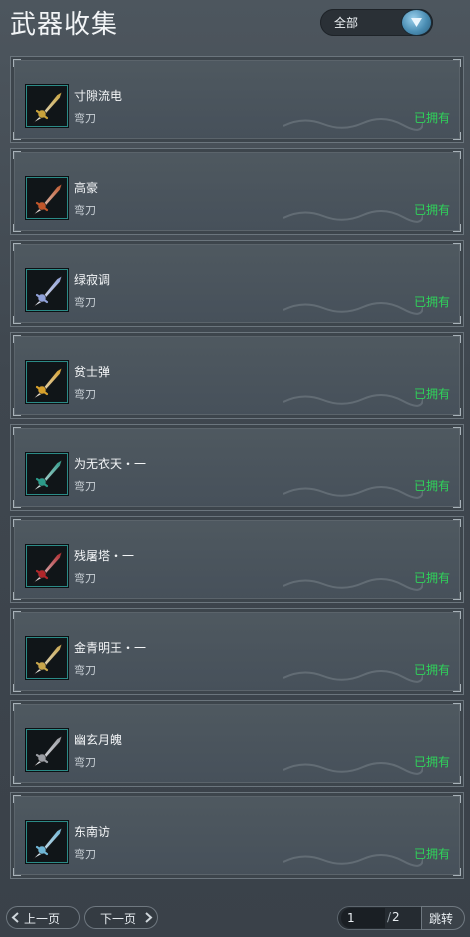  I want to click on filter-dropdown: 全部, so click(376, 22).